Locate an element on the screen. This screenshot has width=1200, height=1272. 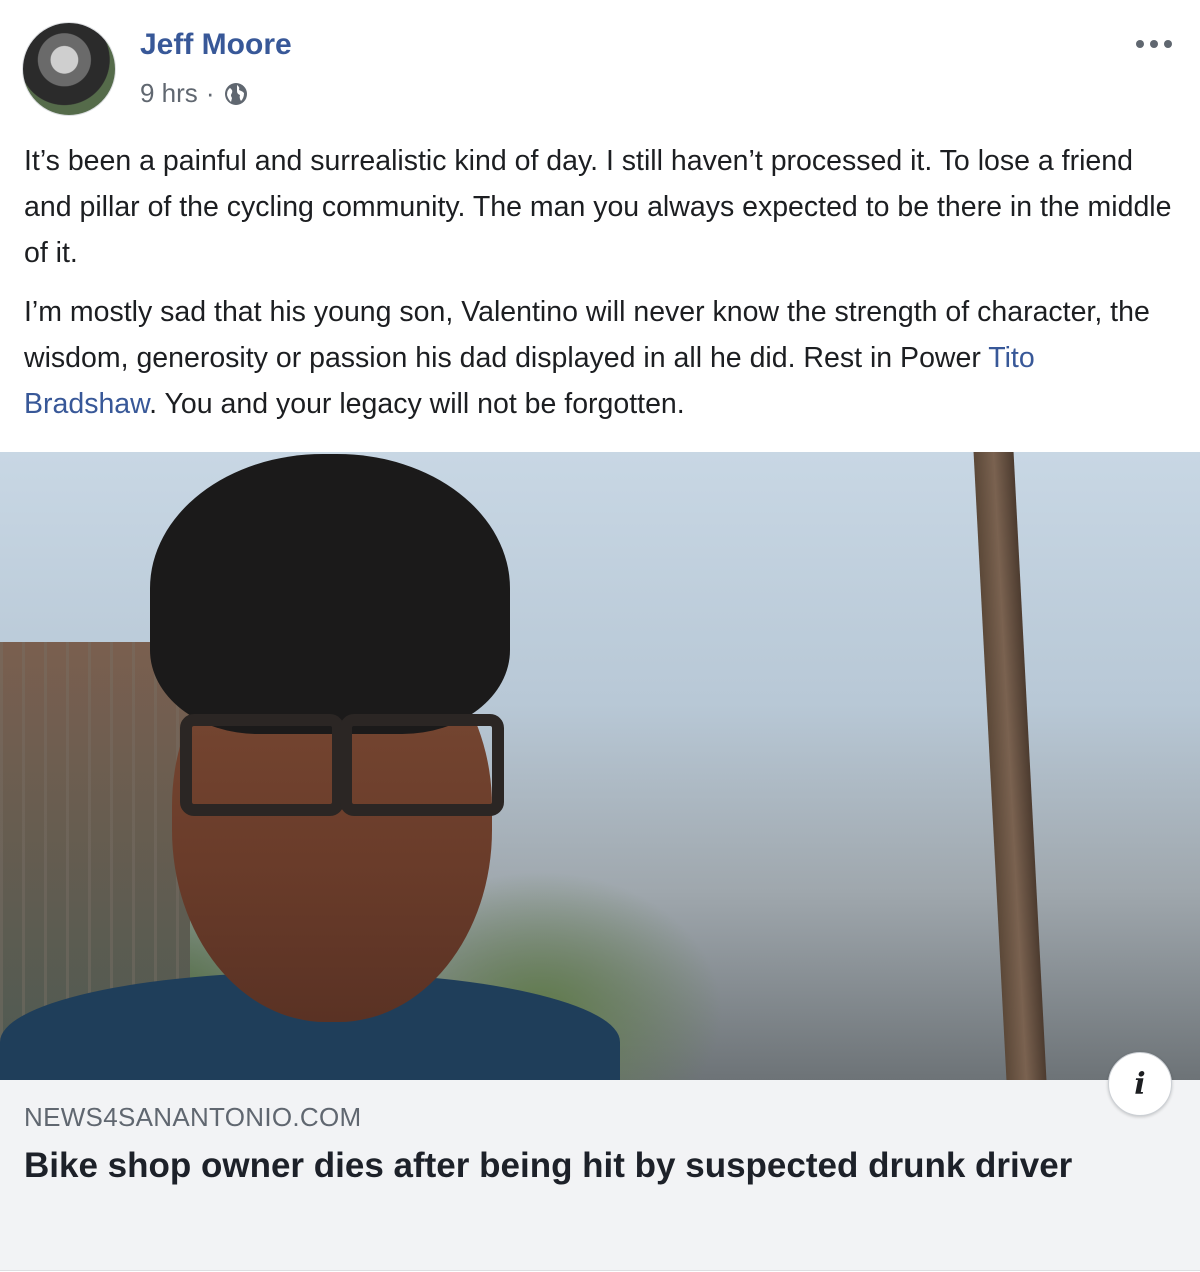
person-hair is located at coordinates (330, 594).